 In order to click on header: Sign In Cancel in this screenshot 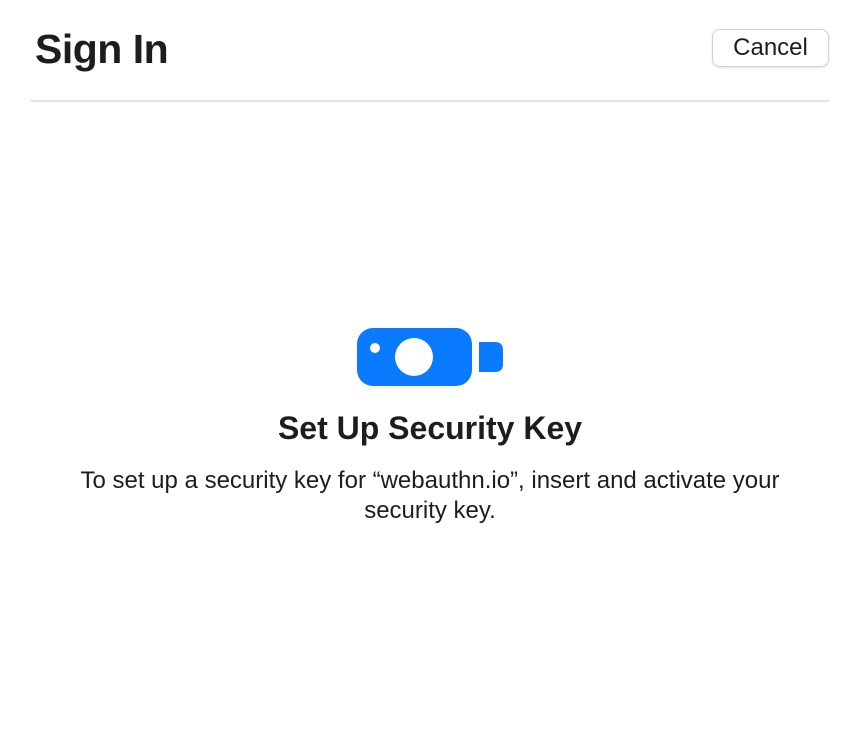, I will do `click(430, 51)`.